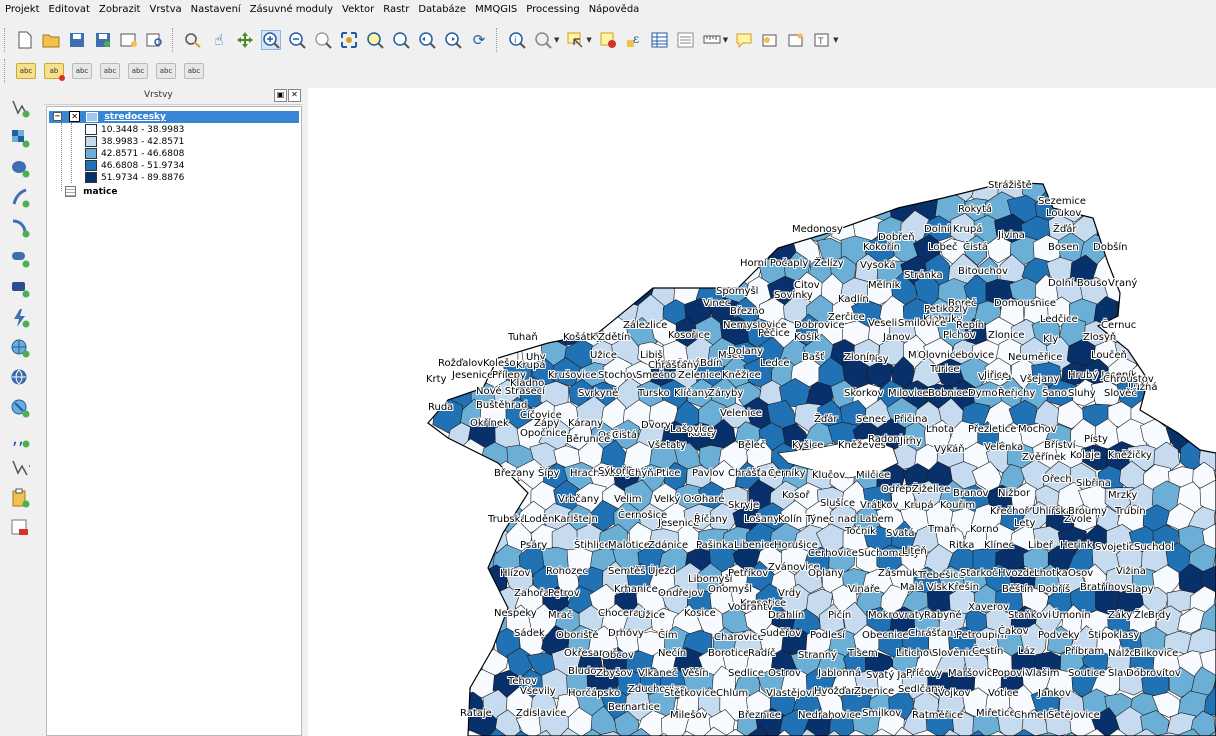 The width and height of the screenshot is (1216, 736). Describe the element at coordinates (629, 545) in the screenshot. I see `municipality-label: Malotice` at that location.